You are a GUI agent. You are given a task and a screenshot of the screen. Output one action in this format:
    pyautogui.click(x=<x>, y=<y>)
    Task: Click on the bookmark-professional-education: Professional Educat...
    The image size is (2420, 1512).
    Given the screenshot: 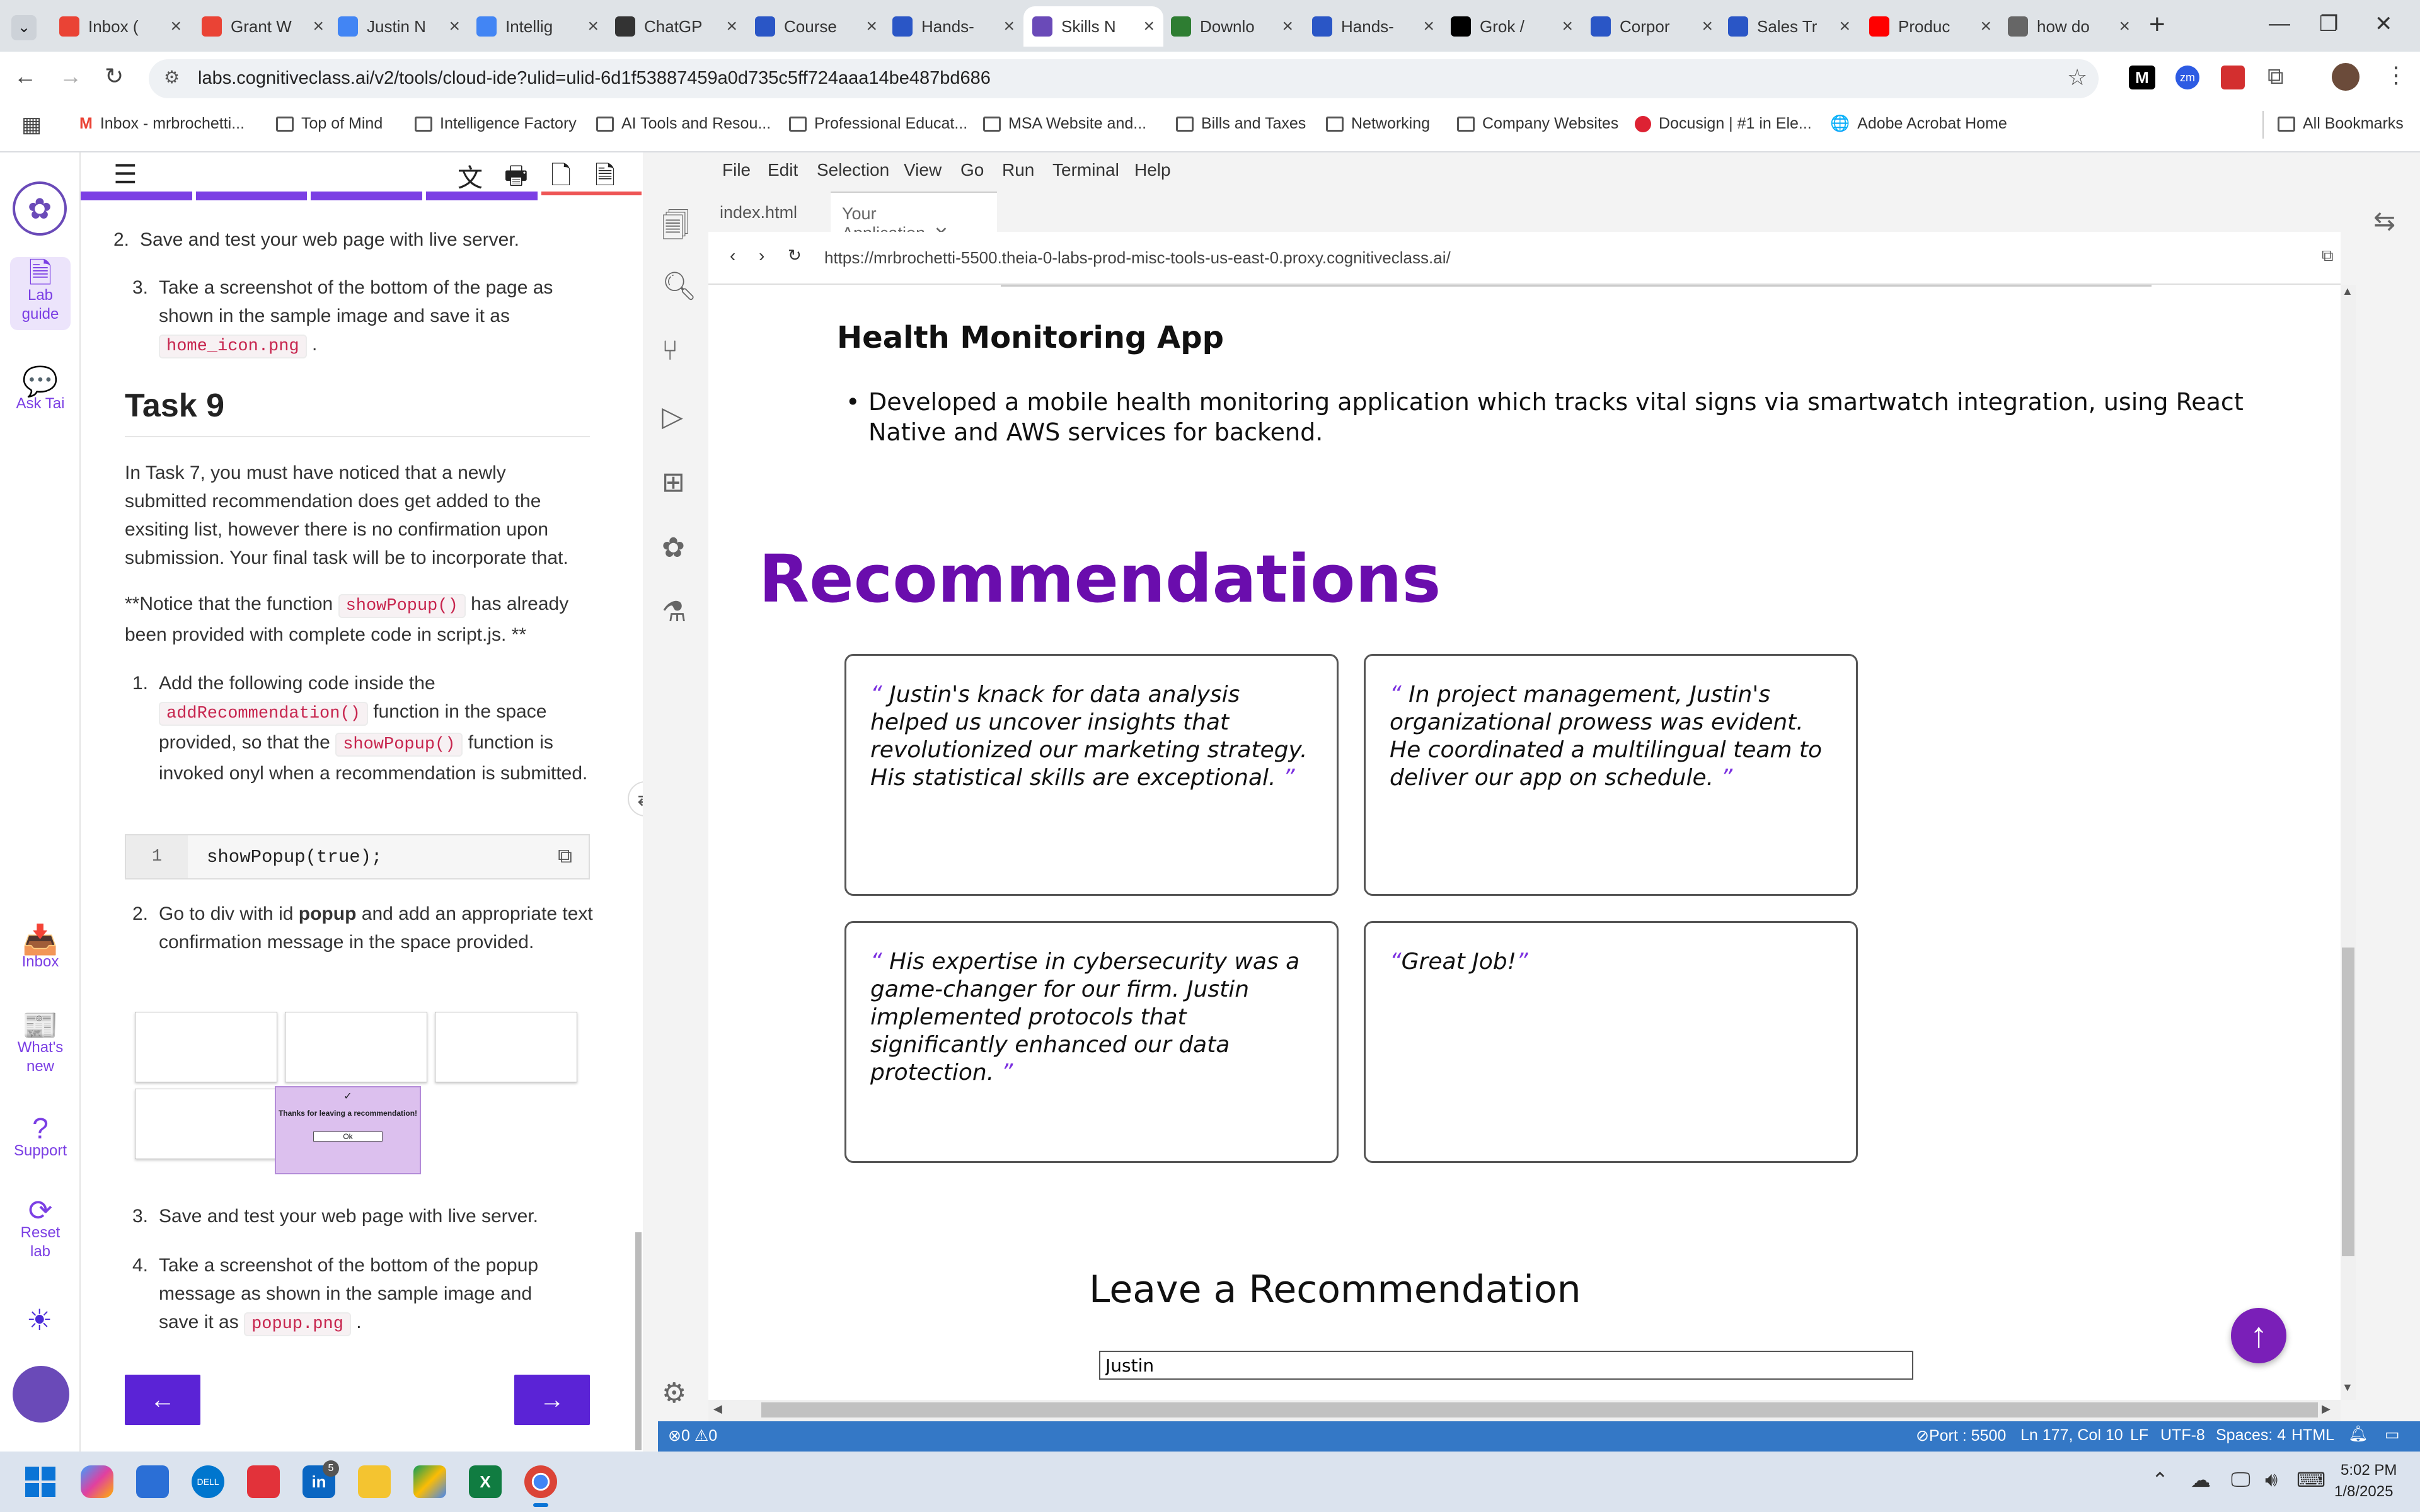 What is the action you would take?
    pyautogui.click(x=878, y=124)
    